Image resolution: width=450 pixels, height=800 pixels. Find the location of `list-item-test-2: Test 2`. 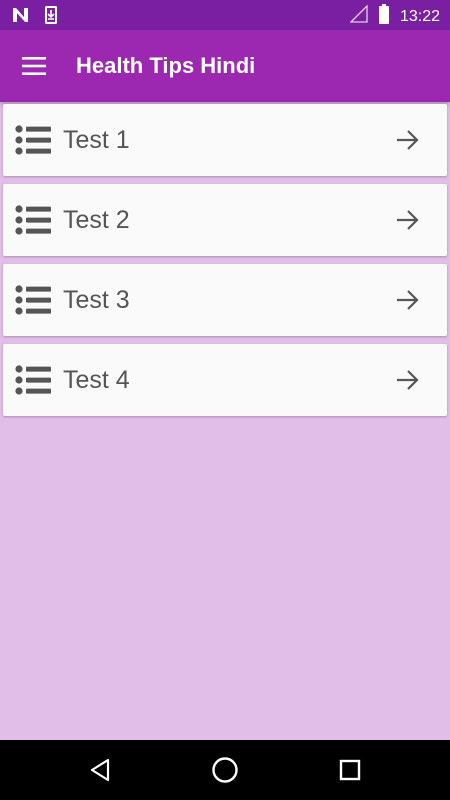

list-item-test-2: Test 2 is located at coordinates (225, 220).